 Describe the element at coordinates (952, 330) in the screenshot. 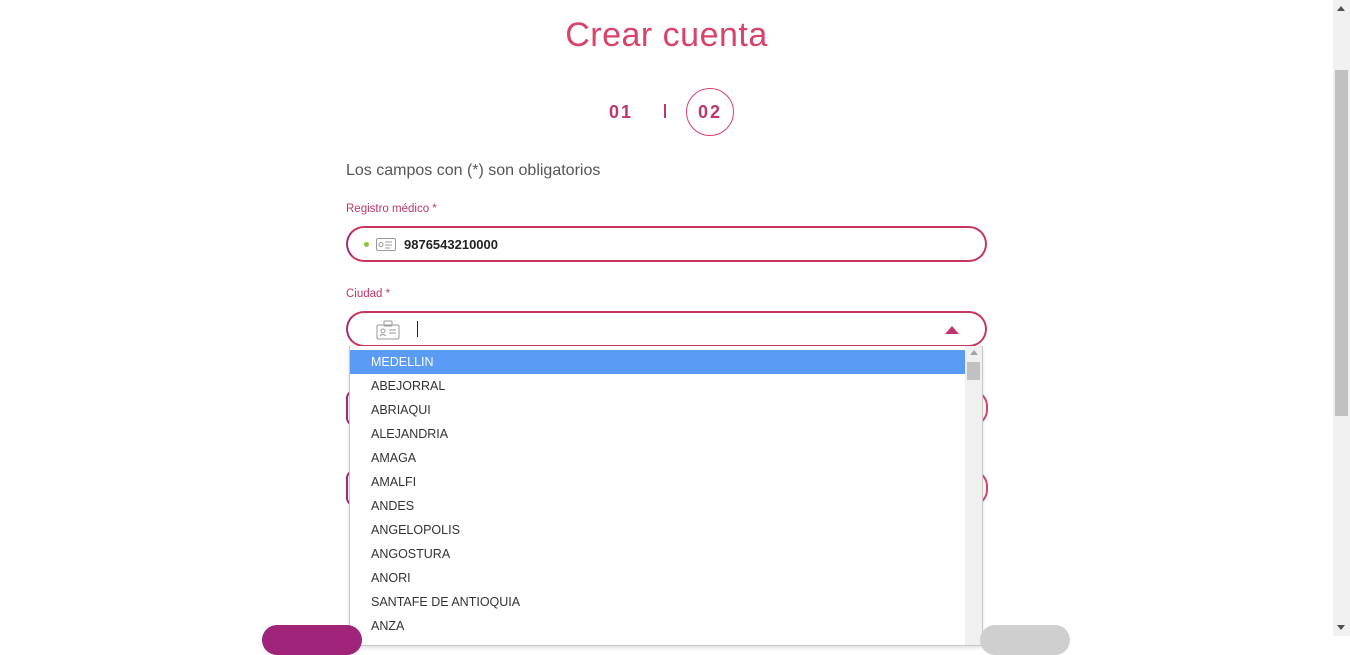

I see `chevron-up-icon` at that location.